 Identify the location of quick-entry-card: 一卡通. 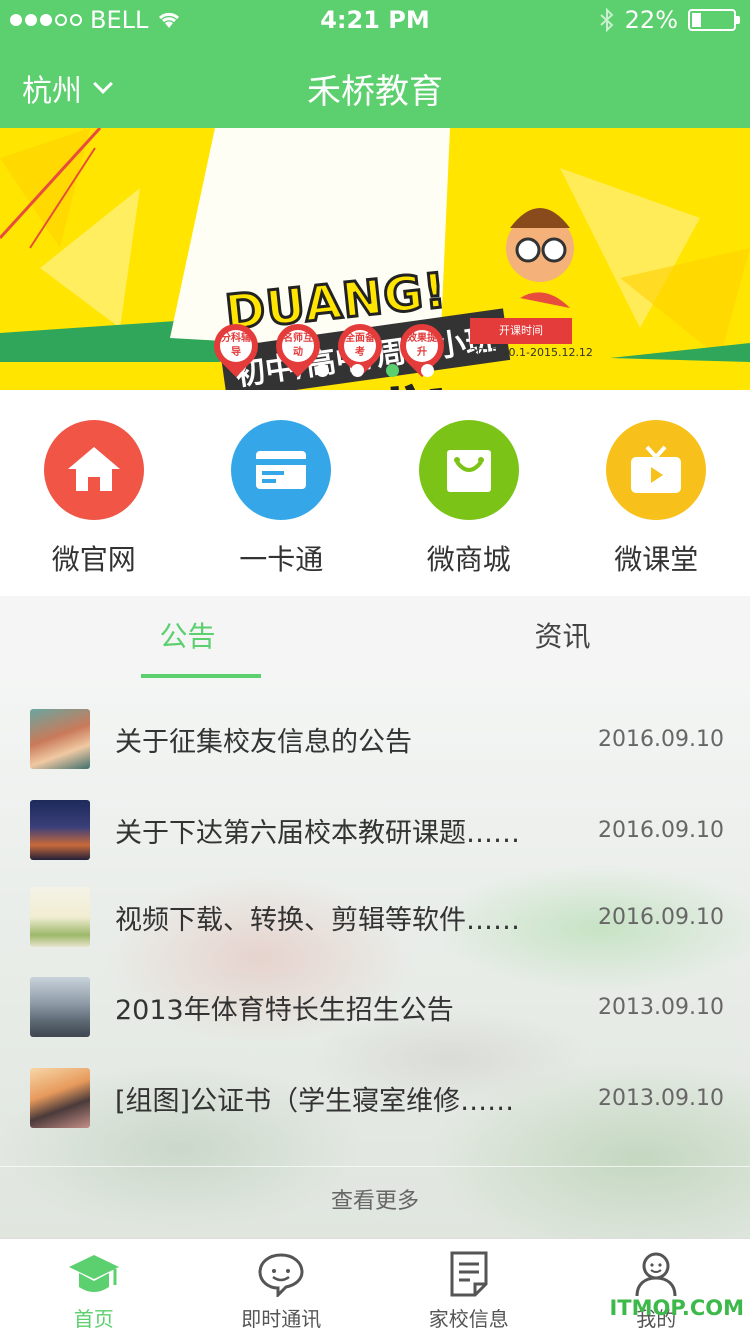
(282, 493).